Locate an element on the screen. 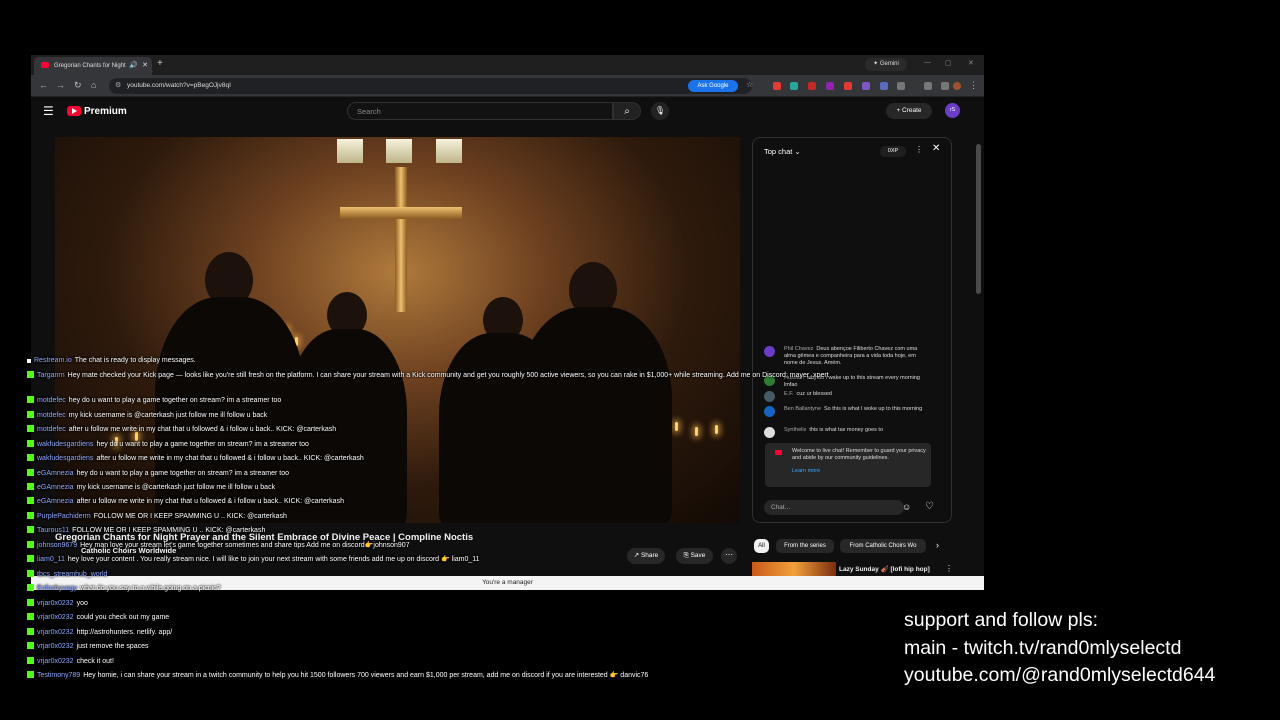 The width and height of the screenshot is (1280, 720). minimize-icon: — is located at coordinates (927, 62).